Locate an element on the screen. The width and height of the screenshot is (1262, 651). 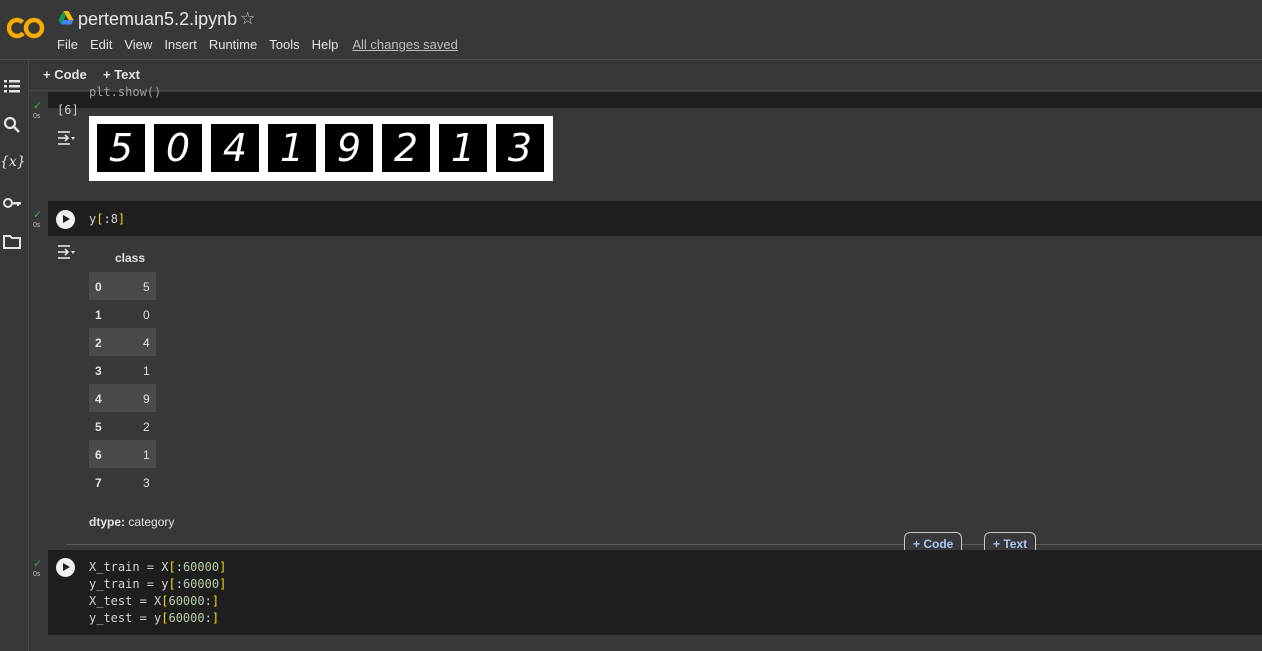
table-row: 61 is located at coordinates (122, 454).